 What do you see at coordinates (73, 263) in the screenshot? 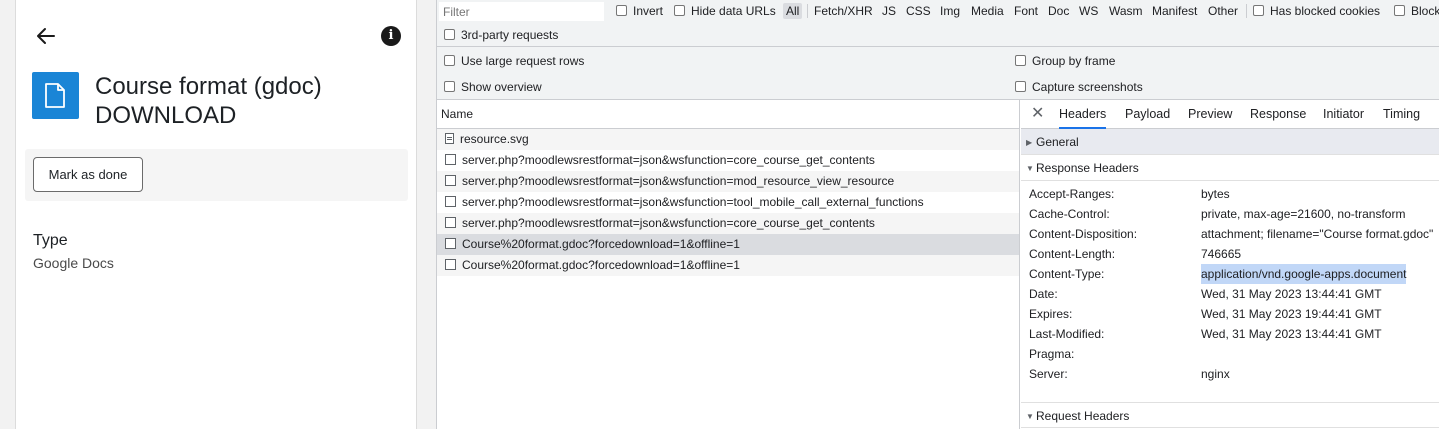
I see `type-value: Google Docs` at bounding box center [73, 263].